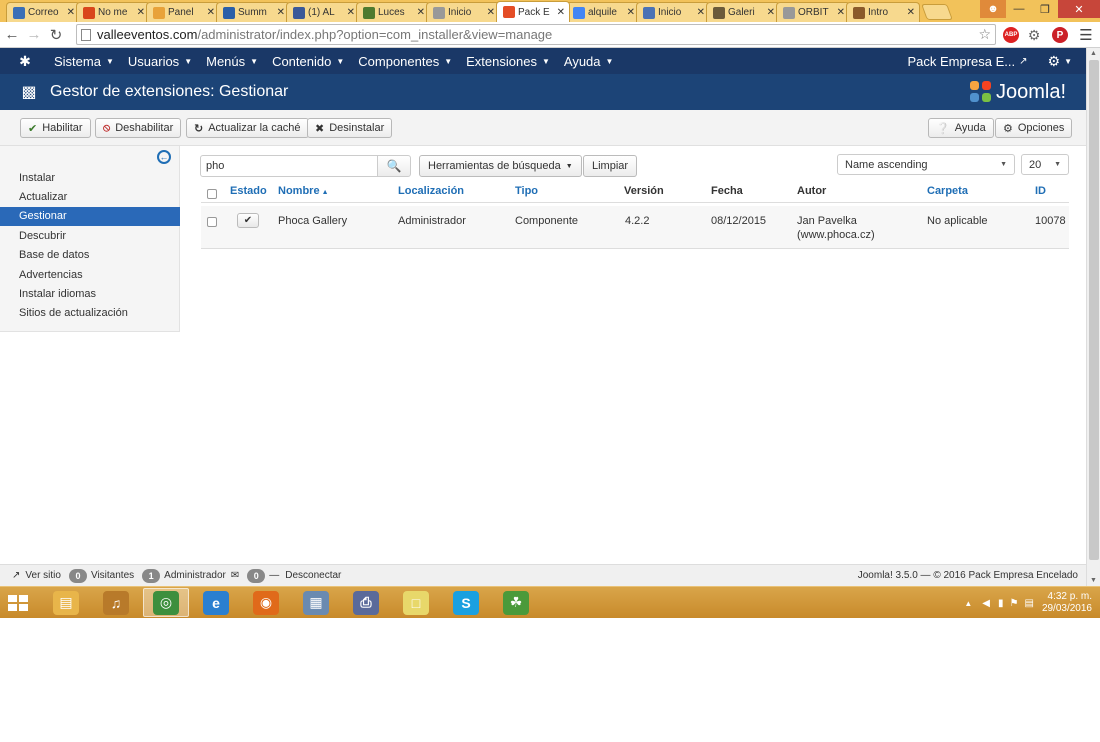 Image resolution: width=1100 pixels, height=742 pixels. I want to click on sidebar-item: Descubrir, so click(90, 235).